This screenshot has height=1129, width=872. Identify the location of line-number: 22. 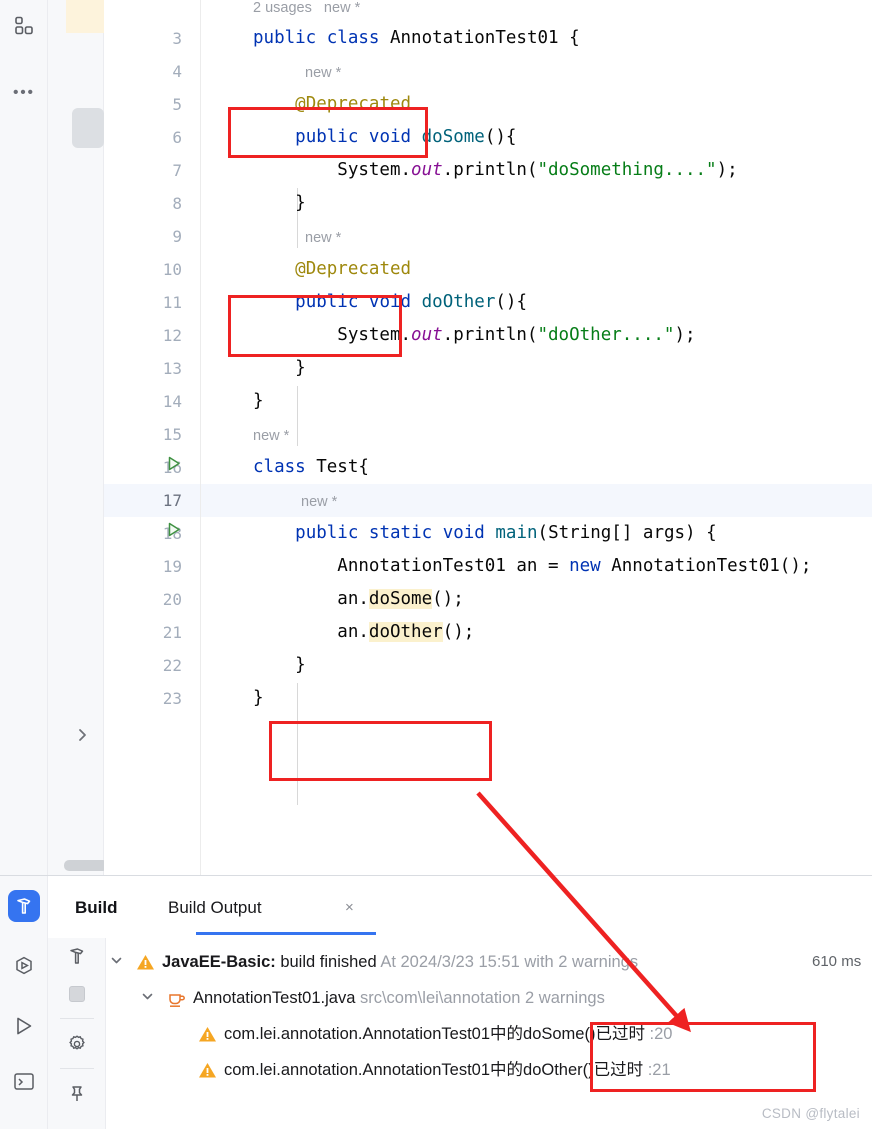
(172, 665).